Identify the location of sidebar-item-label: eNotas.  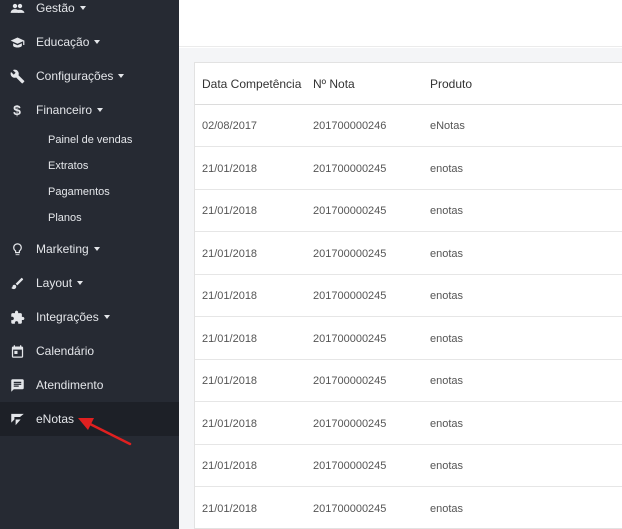
(55, 419).